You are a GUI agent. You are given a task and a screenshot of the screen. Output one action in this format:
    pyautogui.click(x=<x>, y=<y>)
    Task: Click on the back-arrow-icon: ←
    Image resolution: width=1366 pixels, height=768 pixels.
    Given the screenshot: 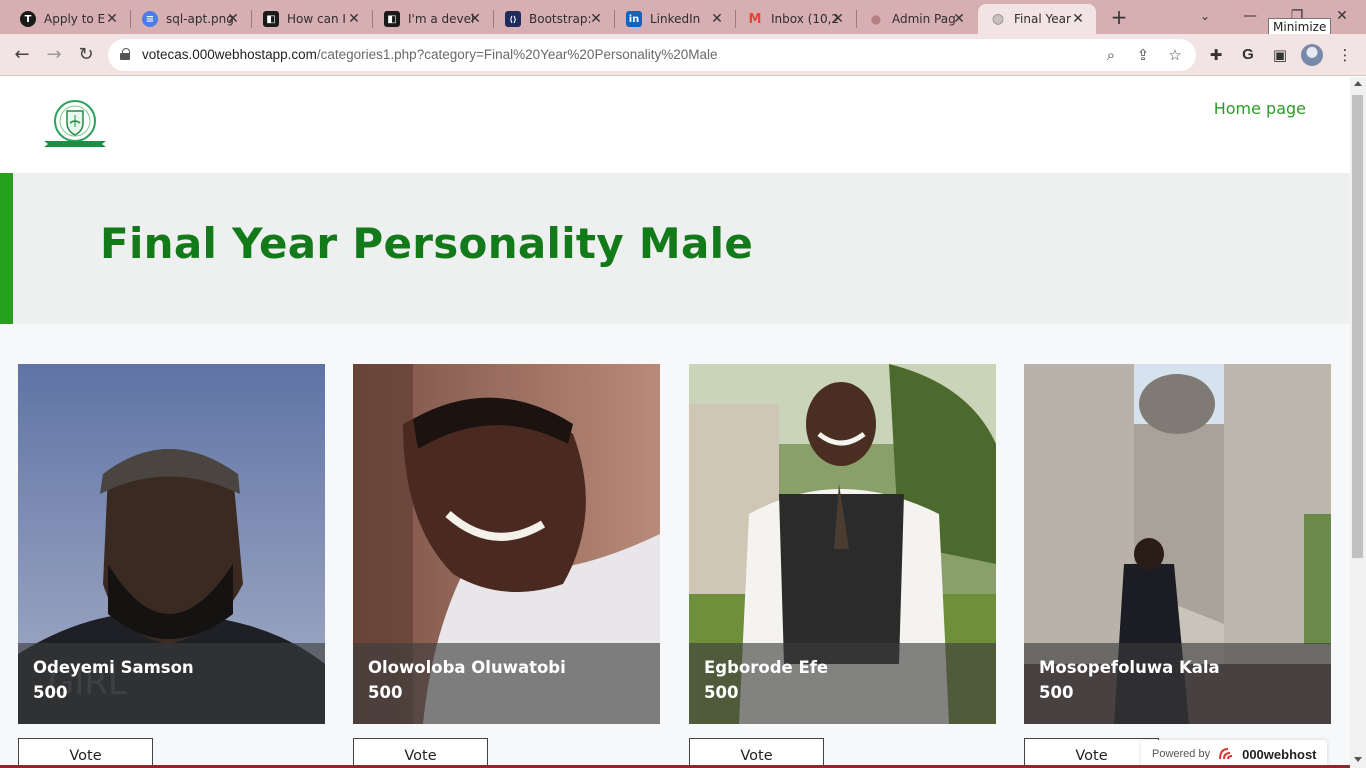 What is the action you would take?
    pyautogui.click(x=22, y=55)
    